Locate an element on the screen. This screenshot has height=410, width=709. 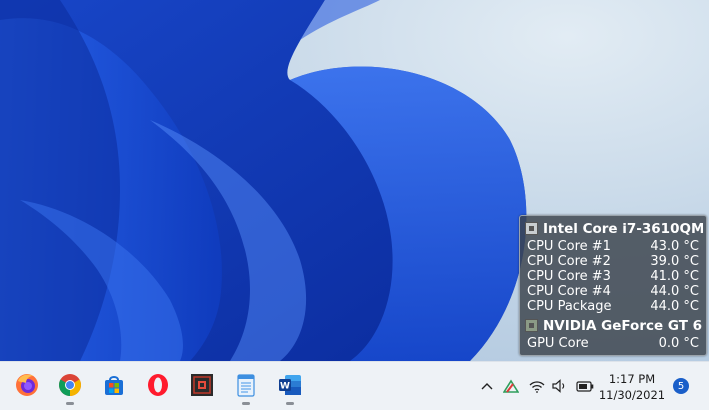
gpu-name: NVIDIA GeForce GT 6 is located at coordinates (622, 325).